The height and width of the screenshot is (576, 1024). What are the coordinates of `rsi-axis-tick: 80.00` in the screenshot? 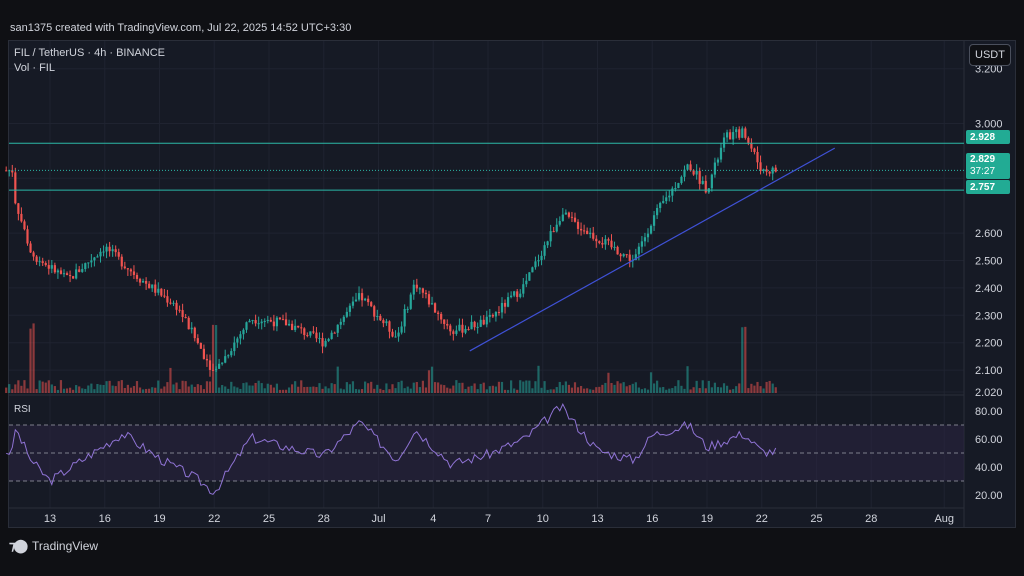 It's located at (989, 412).